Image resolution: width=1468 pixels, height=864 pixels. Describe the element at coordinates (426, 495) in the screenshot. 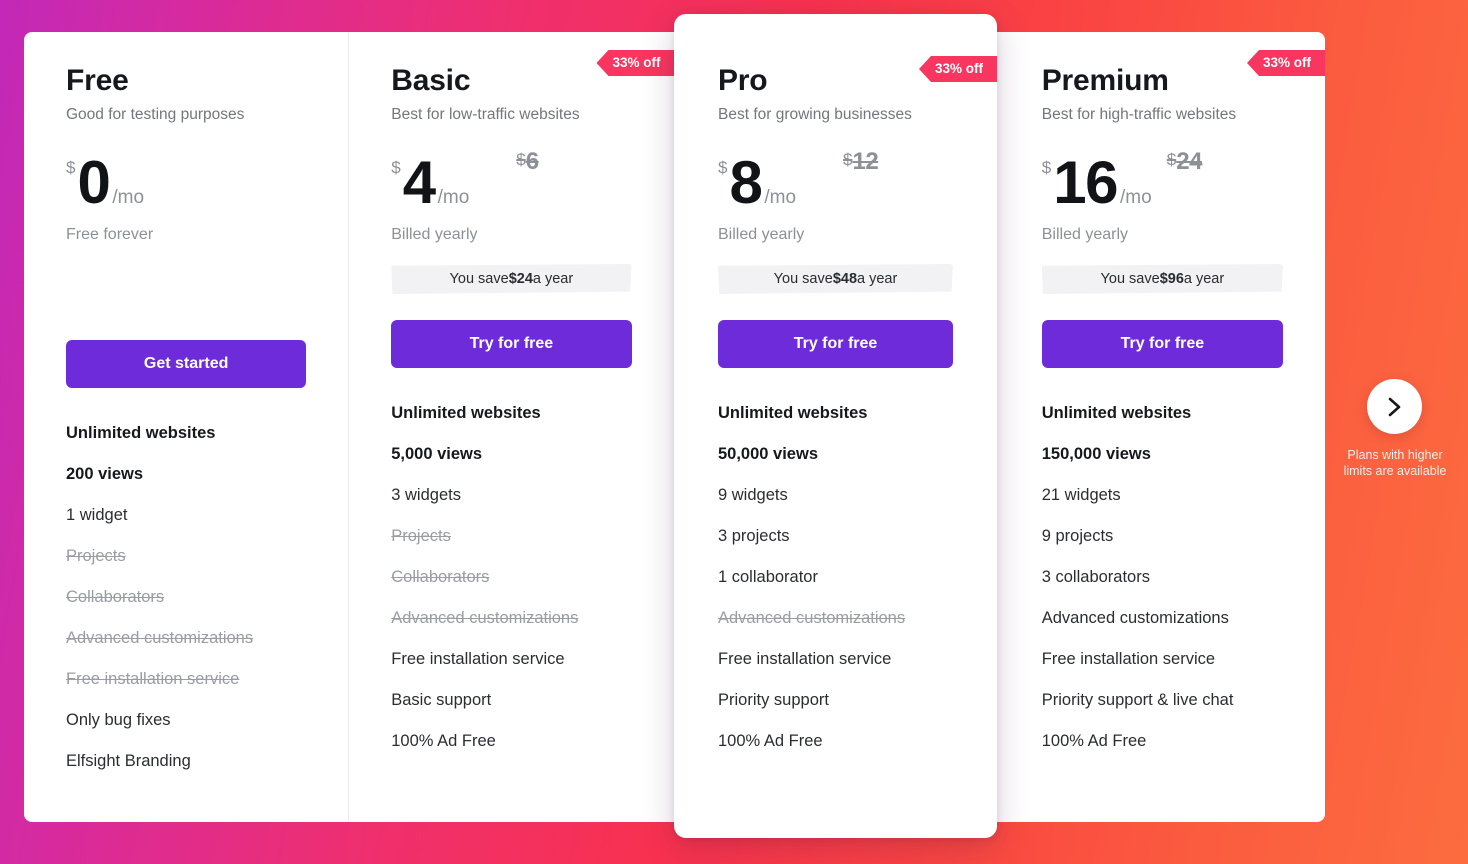

I see `feature-item: 3 widgets` at that location.